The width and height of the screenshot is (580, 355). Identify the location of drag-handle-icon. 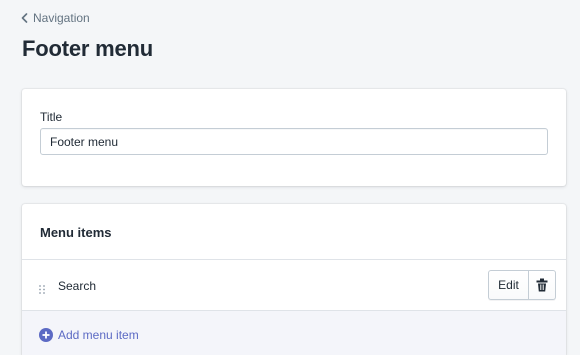
(42, 290).